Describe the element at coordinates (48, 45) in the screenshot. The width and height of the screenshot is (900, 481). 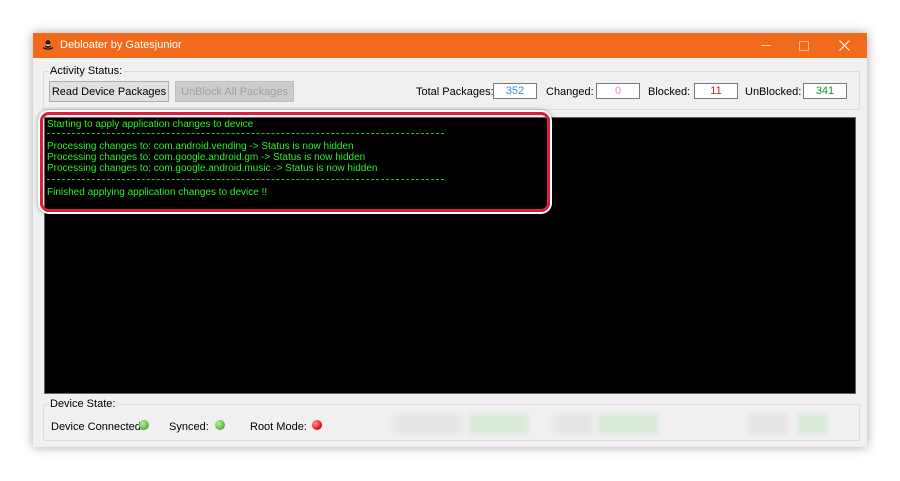
I see `hat-icon` at that location.